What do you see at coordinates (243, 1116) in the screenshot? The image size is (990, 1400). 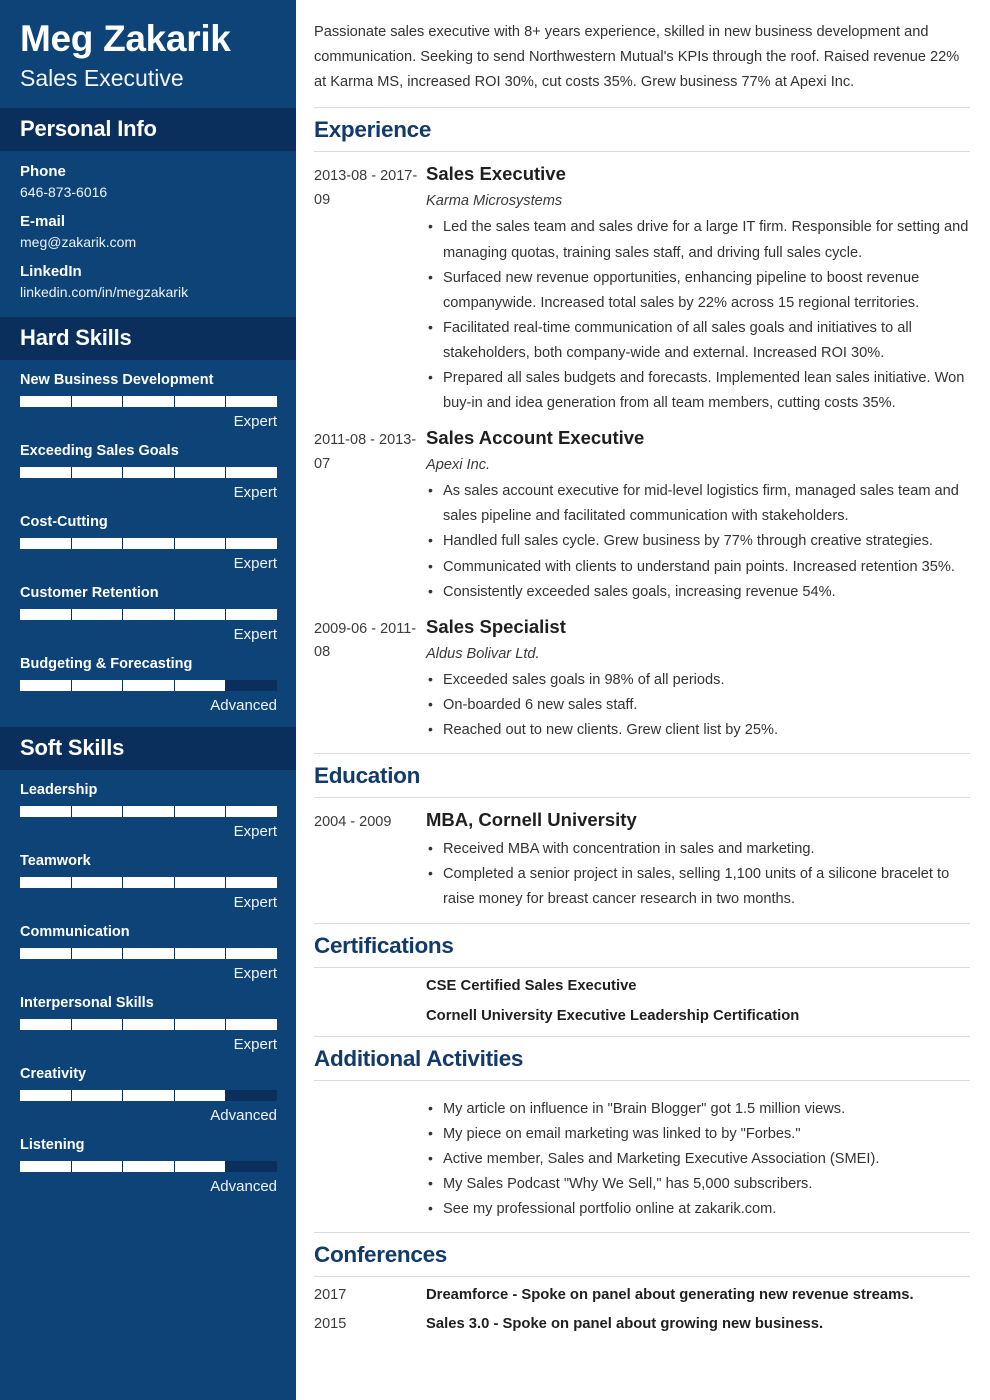 I see `skill-level-label: Advanced` at bounding box center [243, 1116].